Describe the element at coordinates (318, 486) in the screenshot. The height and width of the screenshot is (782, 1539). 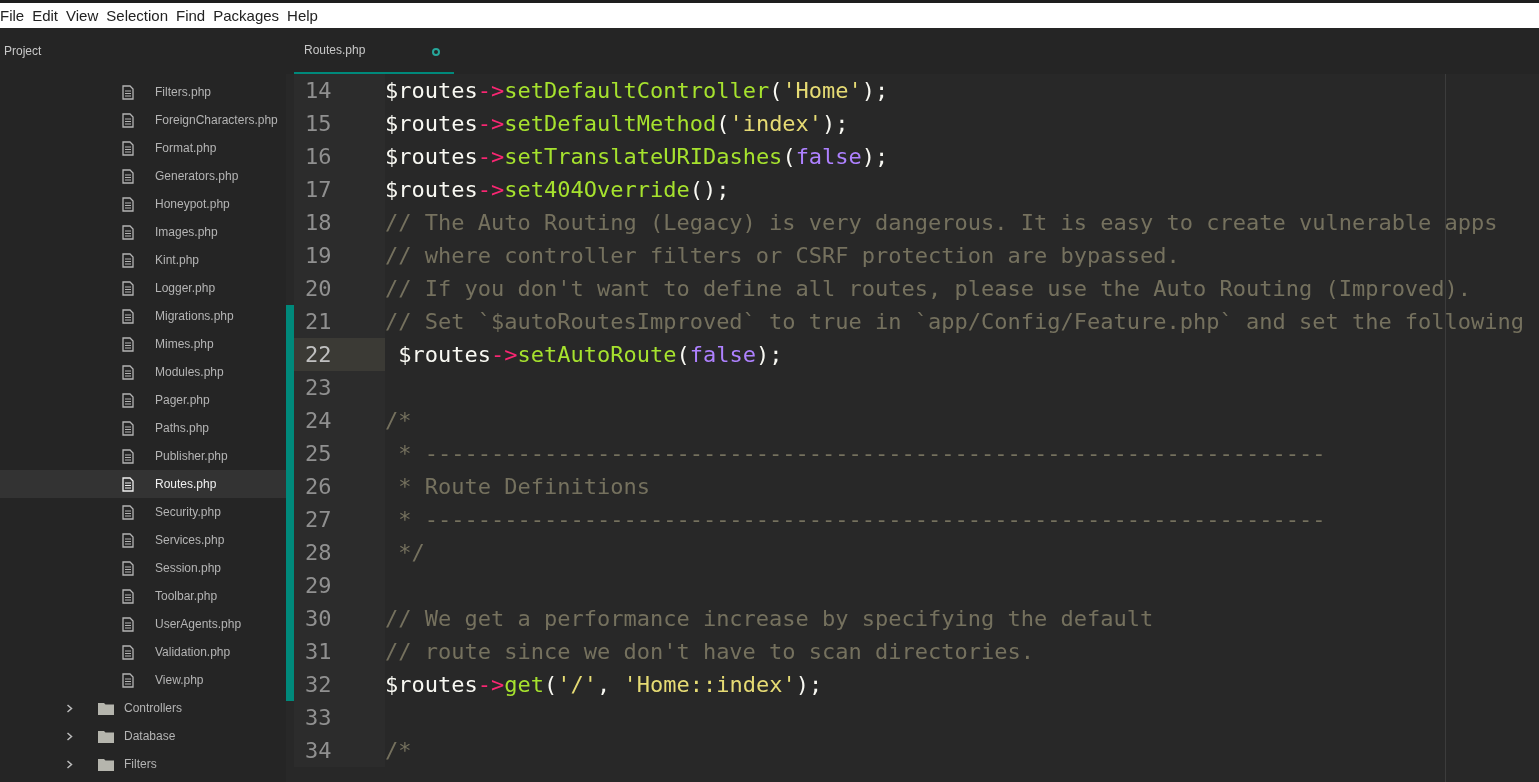
I see `line-number: 26` at that location.